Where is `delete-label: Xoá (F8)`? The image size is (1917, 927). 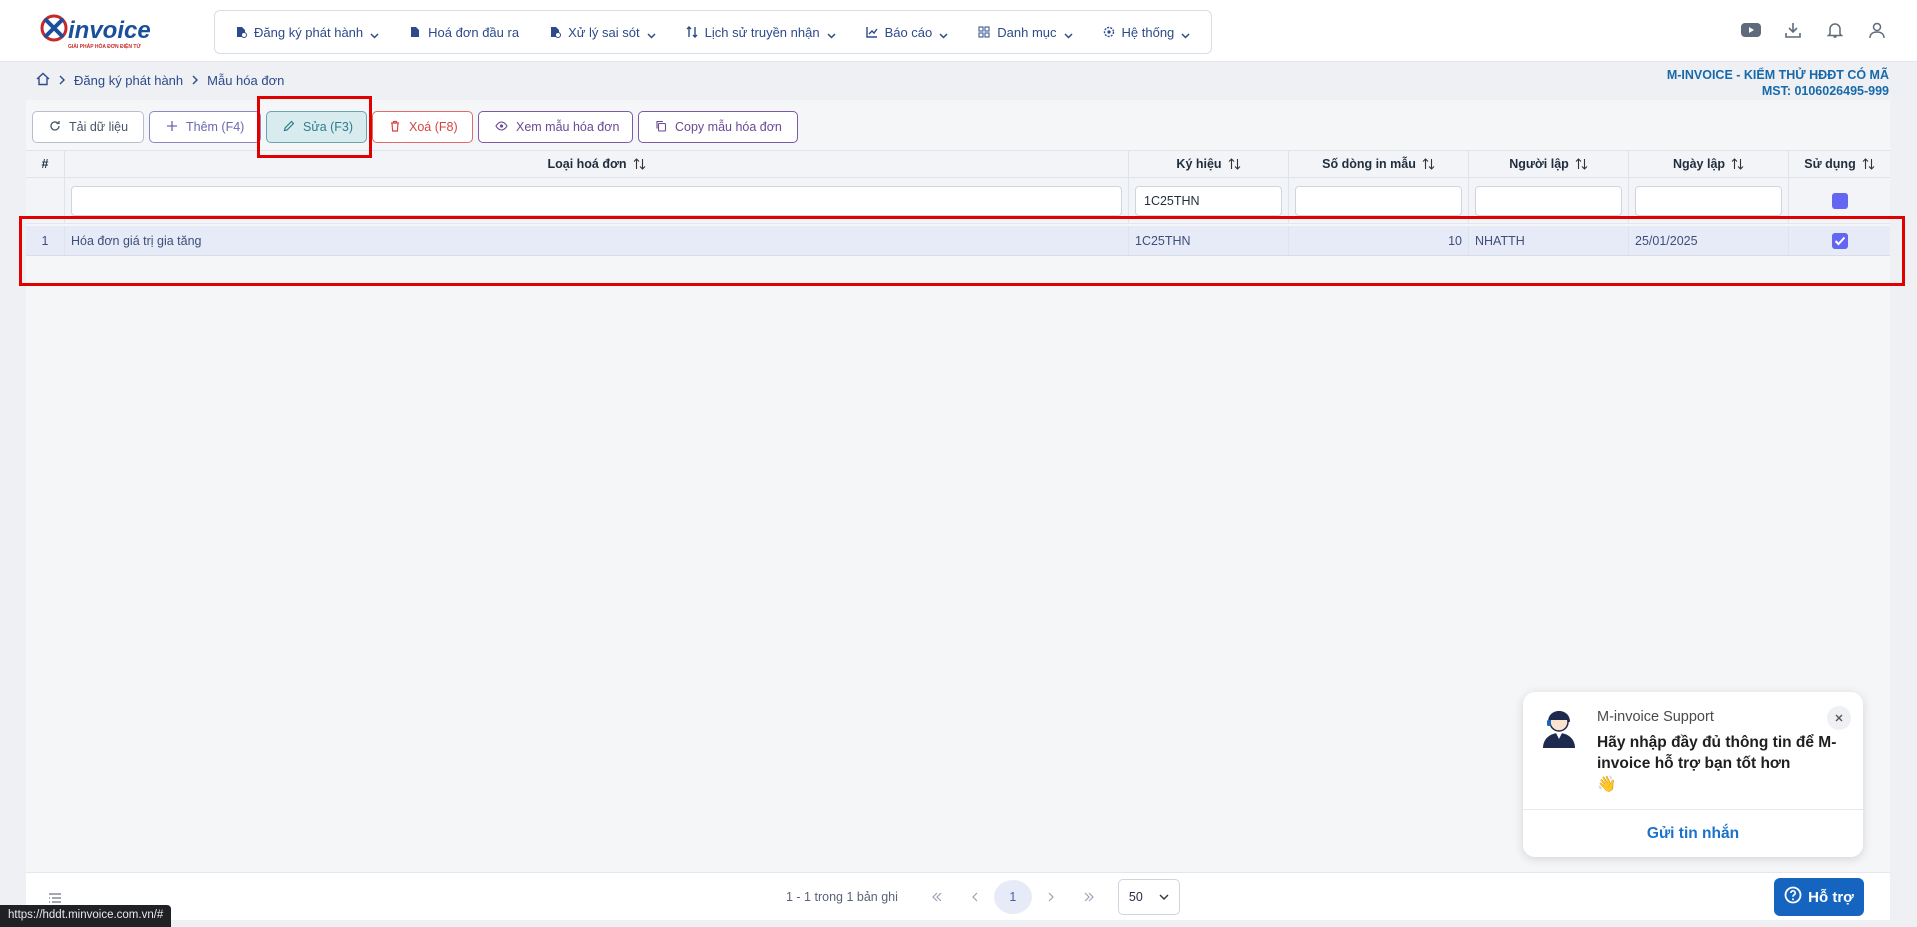 delete-label: Xoá (F8) is located at coordinates (433, 127).